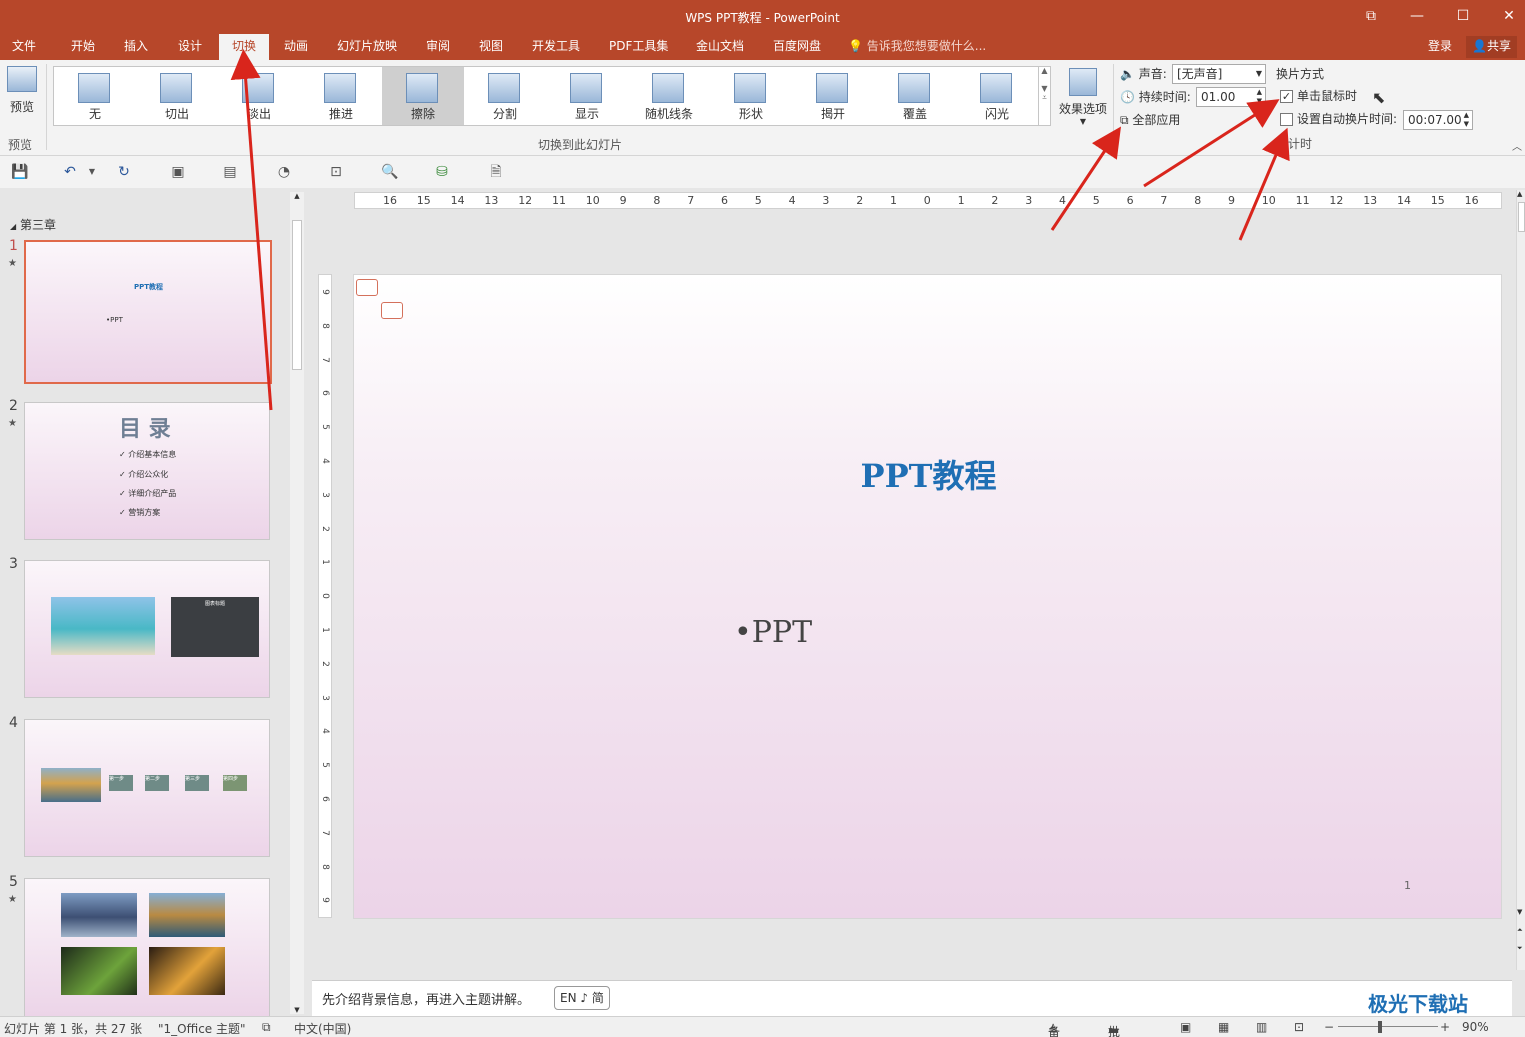  I want to click on normal-view-icon: ▣, so click(1185, 1027).